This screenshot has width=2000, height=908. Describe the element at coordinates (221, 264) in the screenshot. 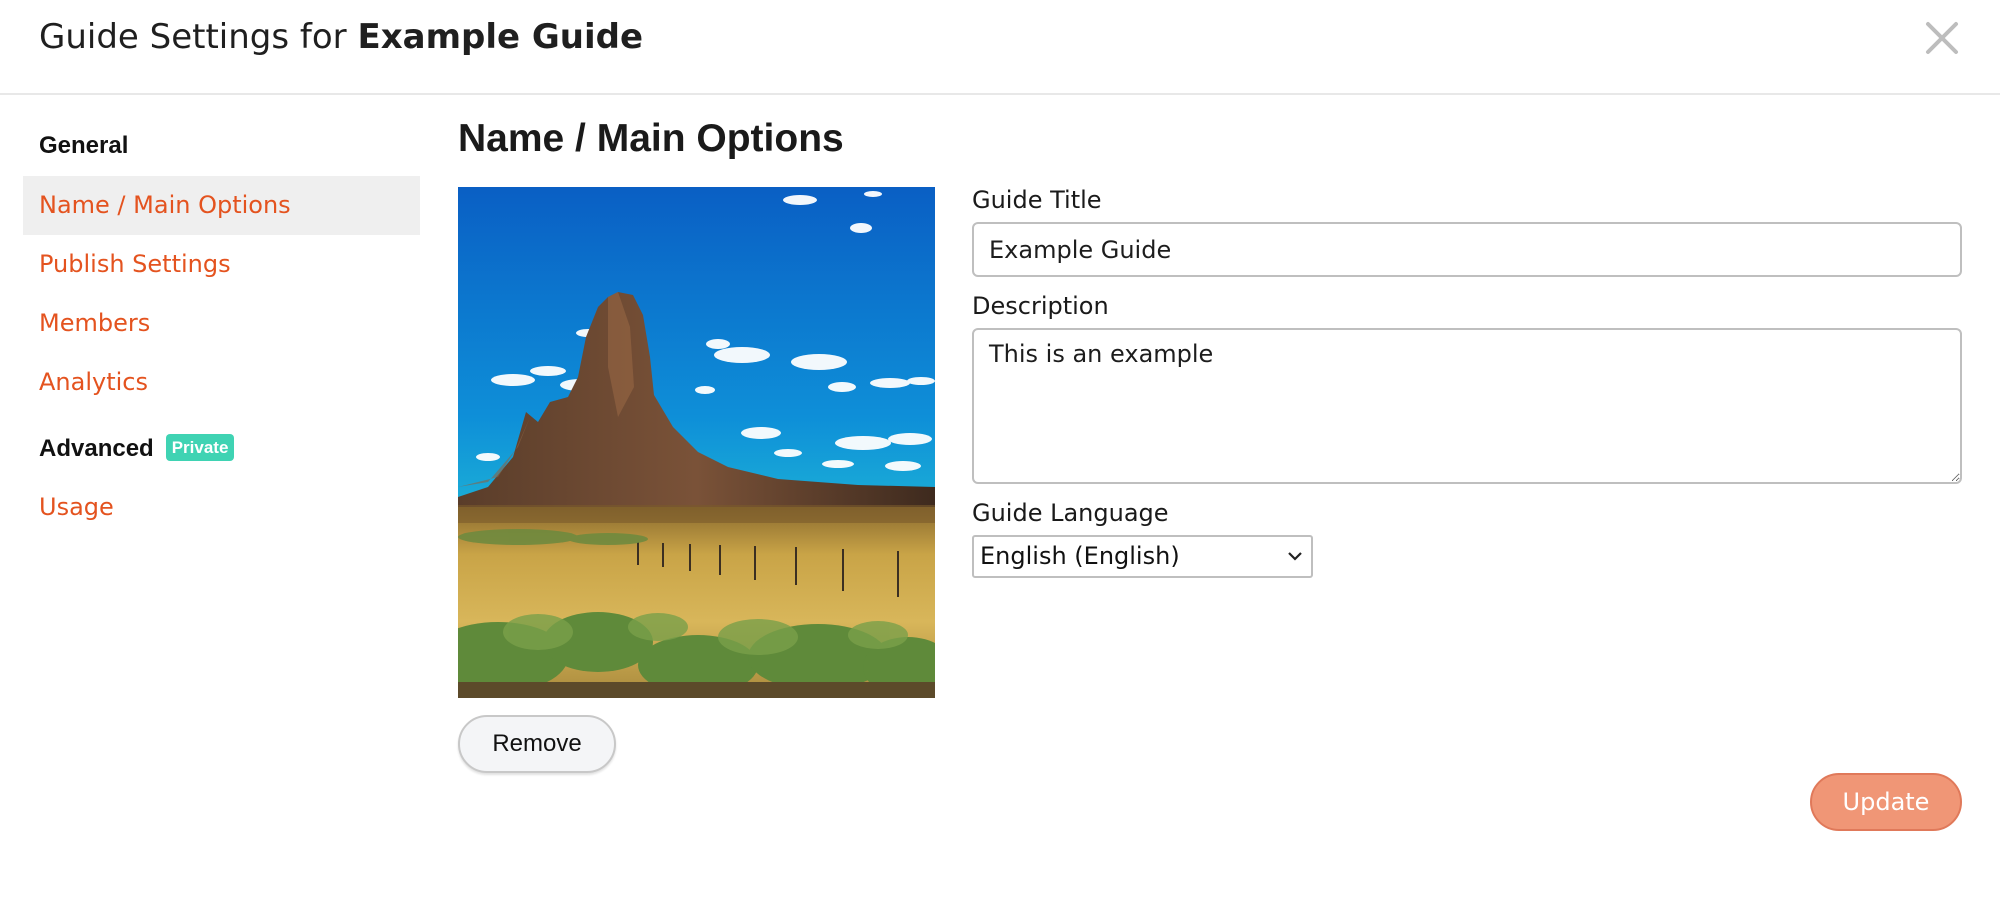

I see `sidebar-item-publish-settings: Publish Settings` at that location.